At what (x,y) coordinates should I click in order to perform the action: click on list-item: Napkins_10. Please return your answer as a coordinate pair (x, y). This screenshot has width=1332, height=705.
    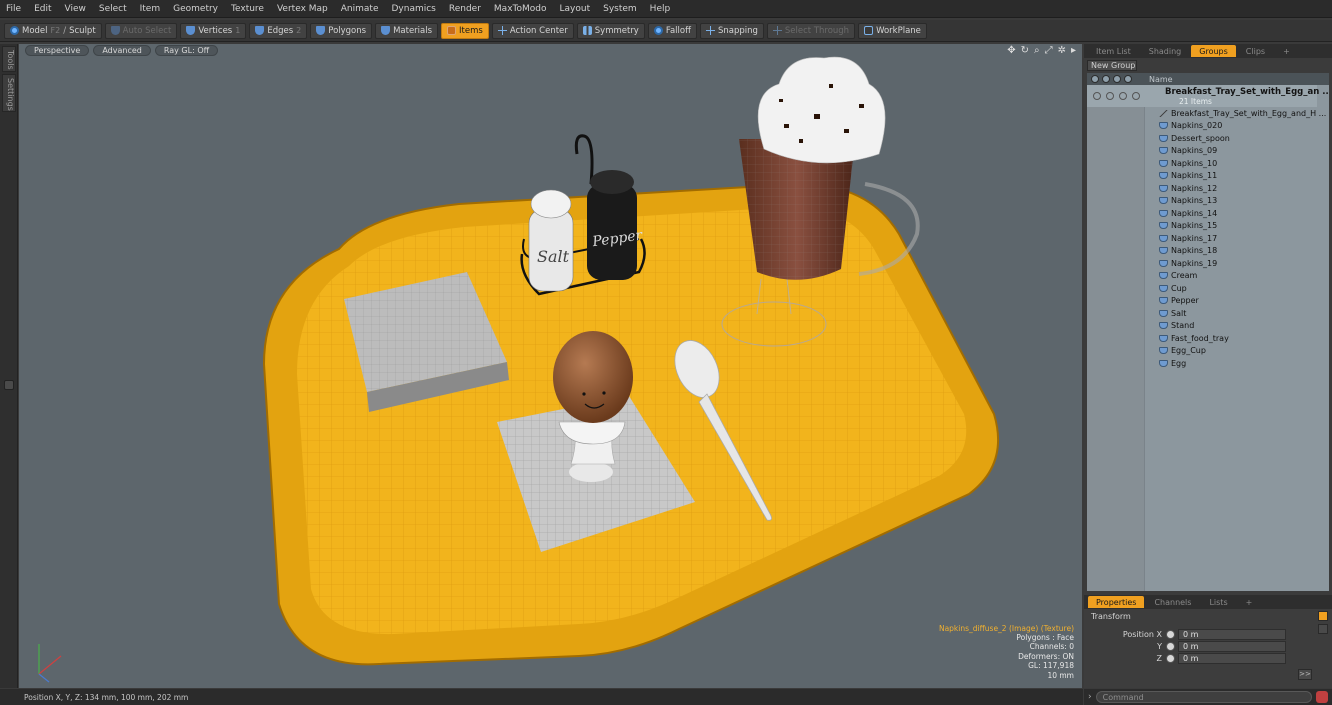
    Looking at the image, I should click on (1188, 163).